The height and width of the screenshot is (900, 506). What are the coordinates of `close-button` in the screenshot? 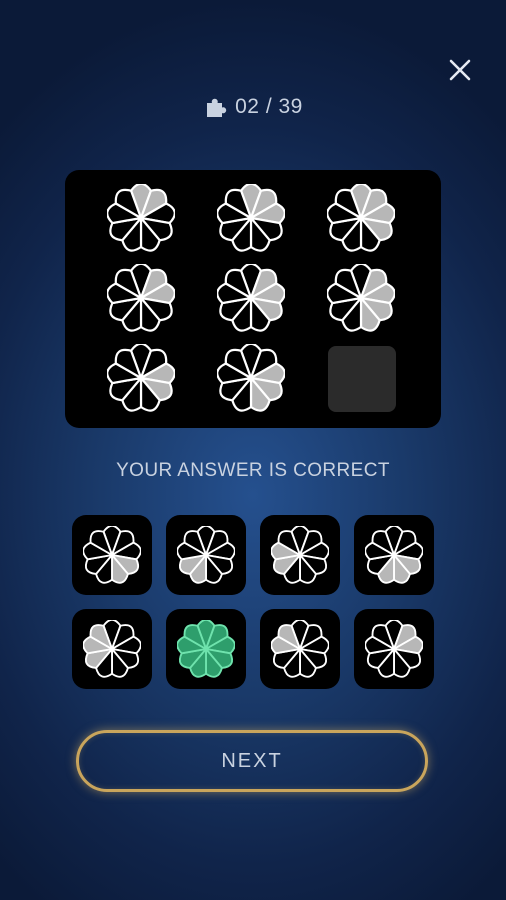 It's located at (460, 70).